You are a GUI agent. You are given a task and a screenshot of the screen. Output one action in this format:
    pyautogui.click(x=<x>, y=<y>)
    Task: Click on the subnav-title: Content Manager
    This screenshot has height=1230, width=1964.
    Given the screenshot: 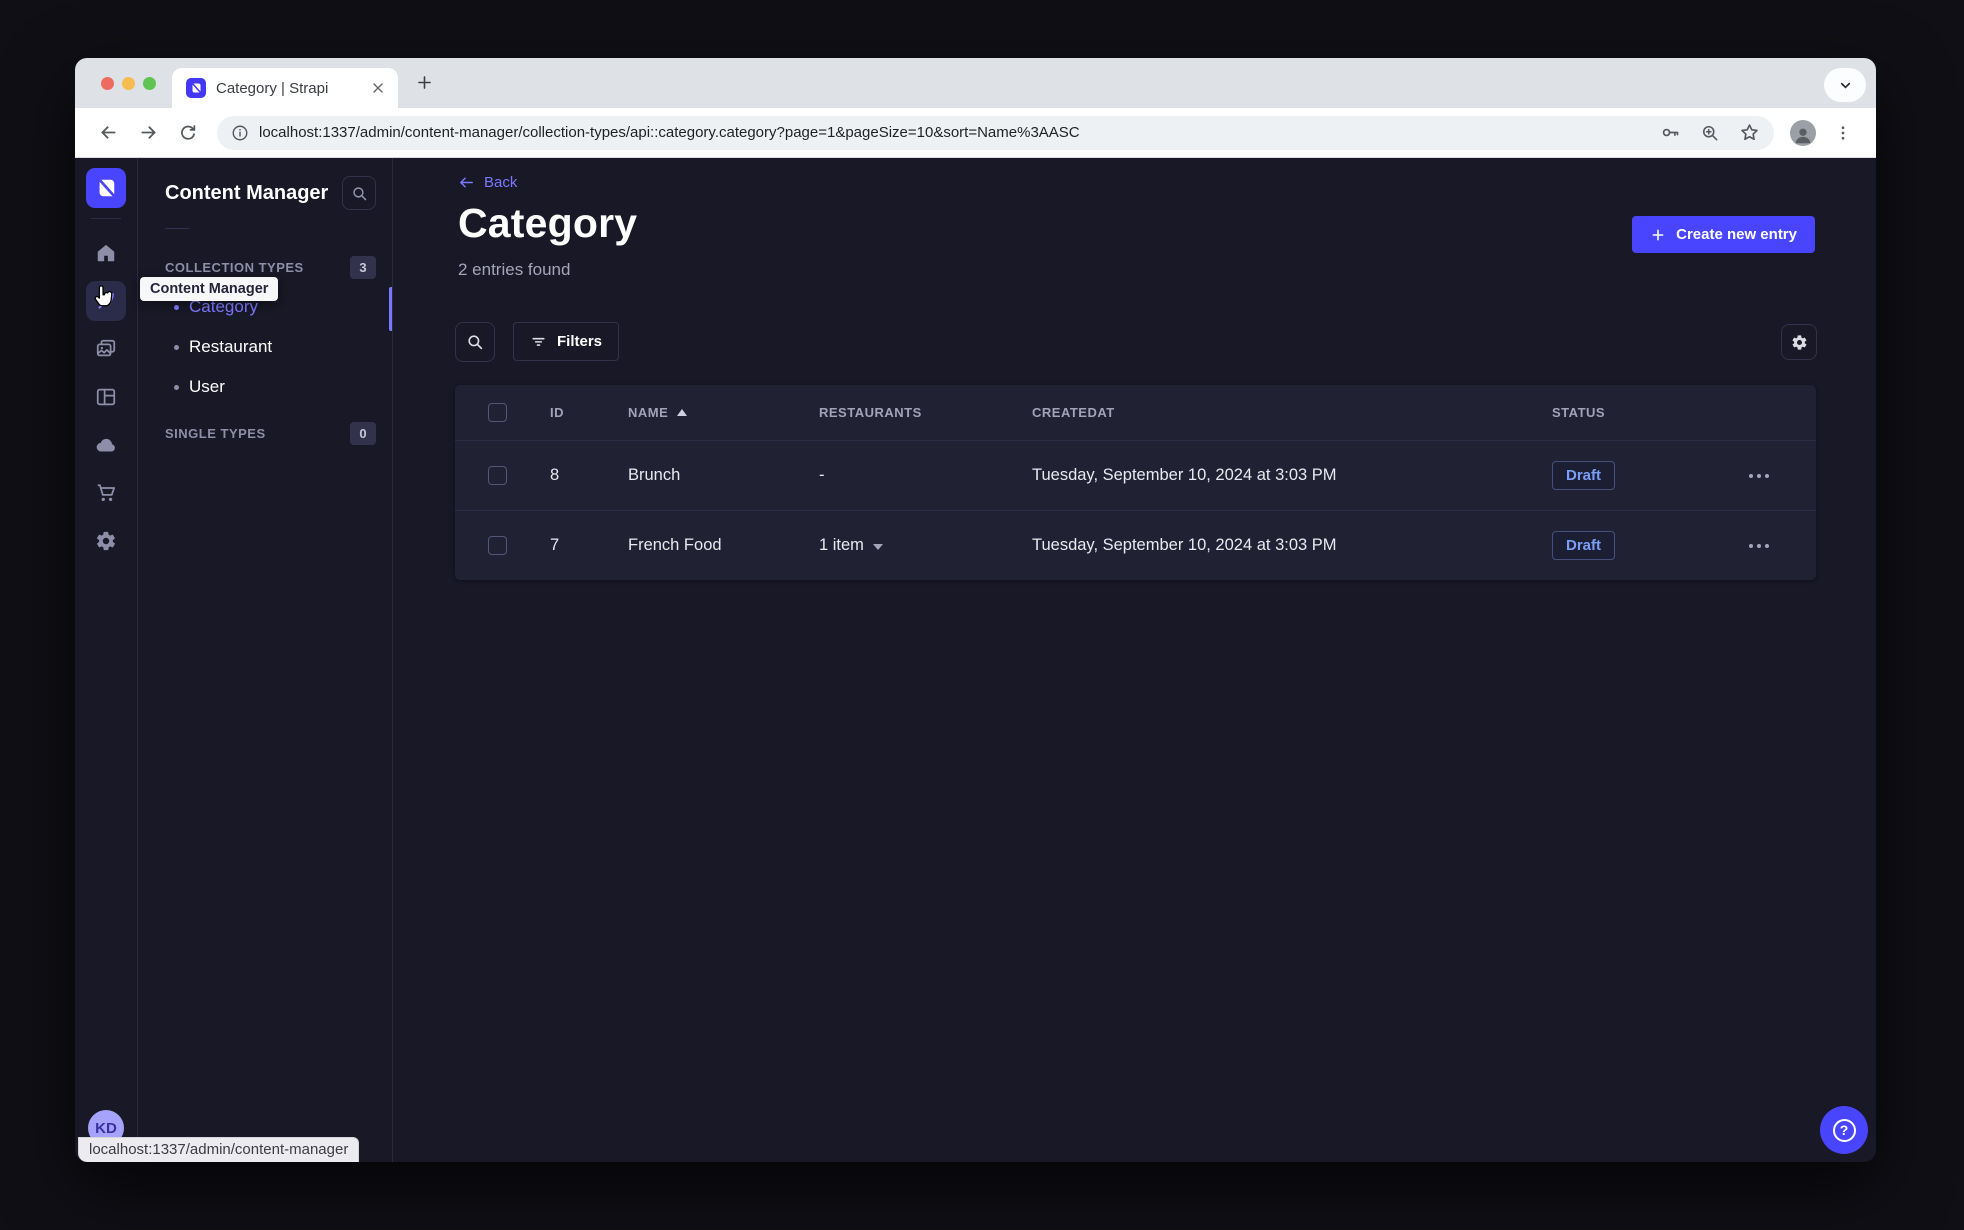 What is the action you would take?
    pyautogui.click(x=247, y=192)
    